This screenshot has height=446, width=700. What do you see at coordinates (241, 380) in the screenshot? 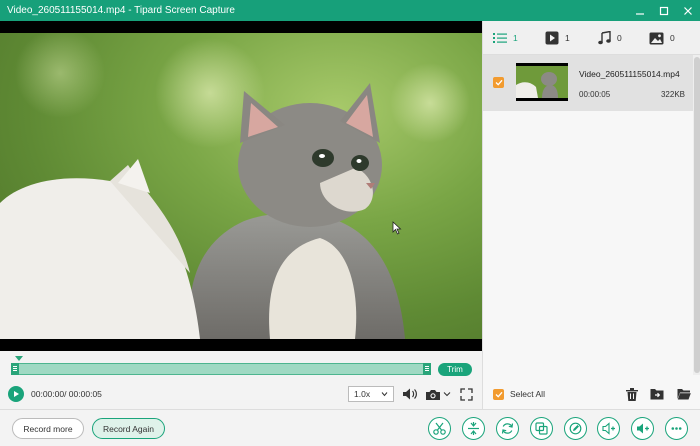
I see `player-controls: Trim 00:00:00/ 00:00:05 1.0x` at bounding box center [241, 380].